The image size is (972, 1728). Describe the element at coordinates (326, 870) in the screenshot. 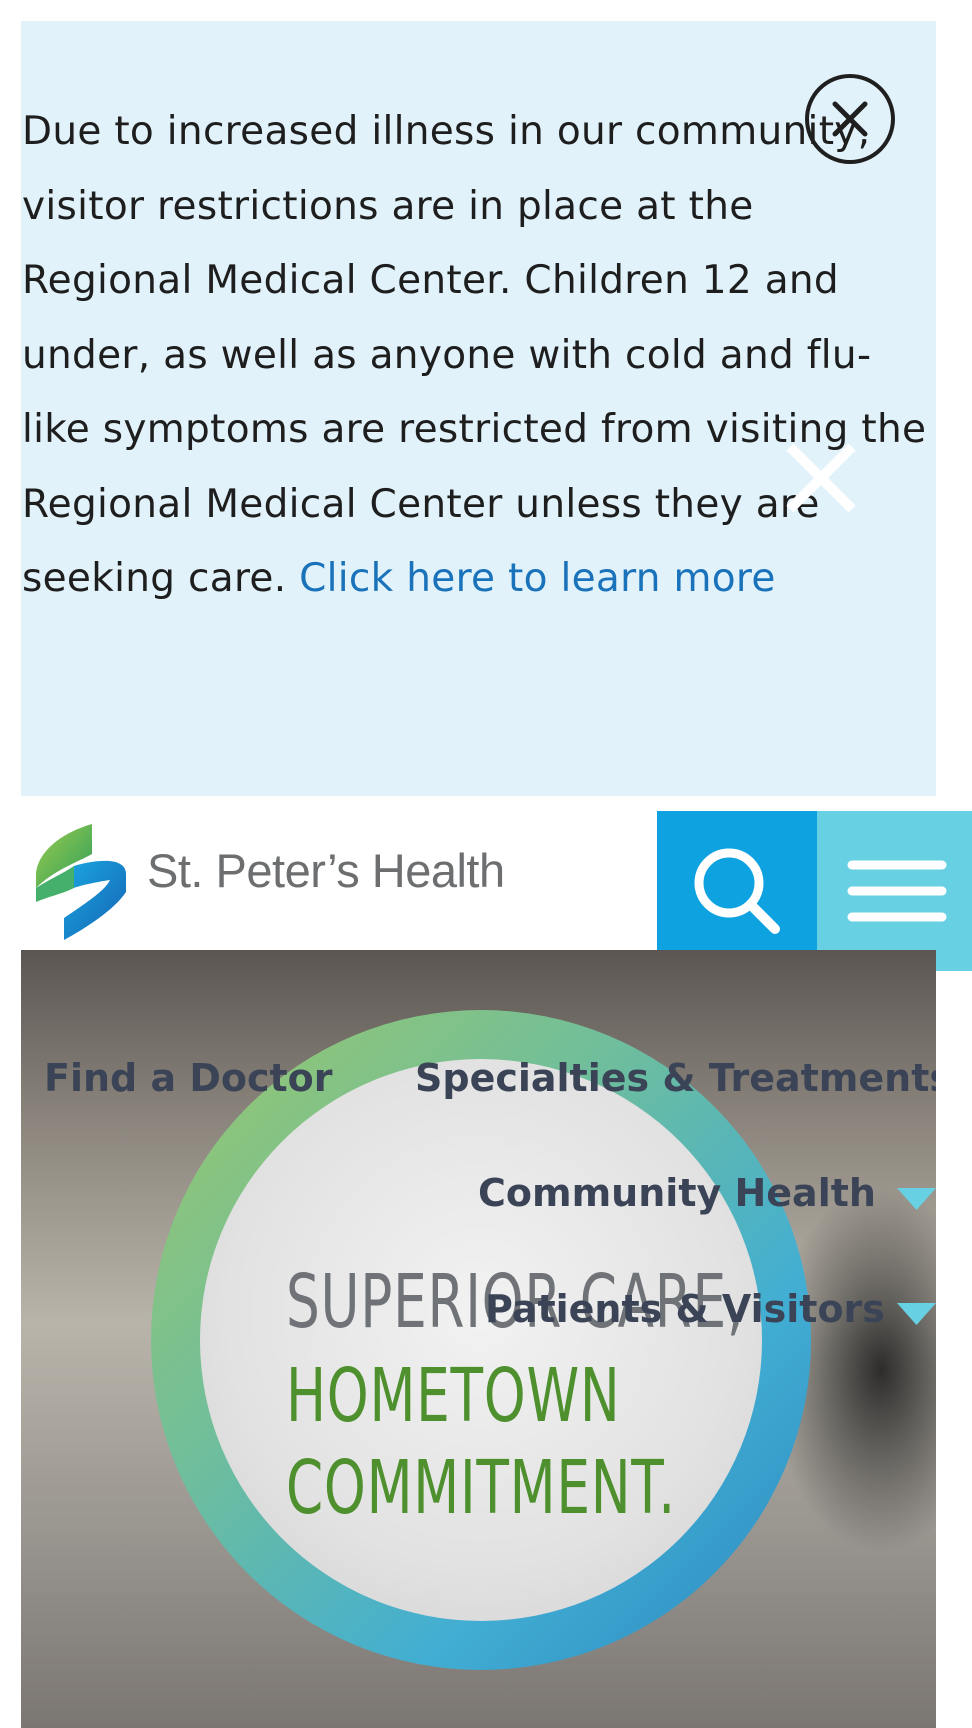

I see `brand-name: St. Peter’s Health` at that location.